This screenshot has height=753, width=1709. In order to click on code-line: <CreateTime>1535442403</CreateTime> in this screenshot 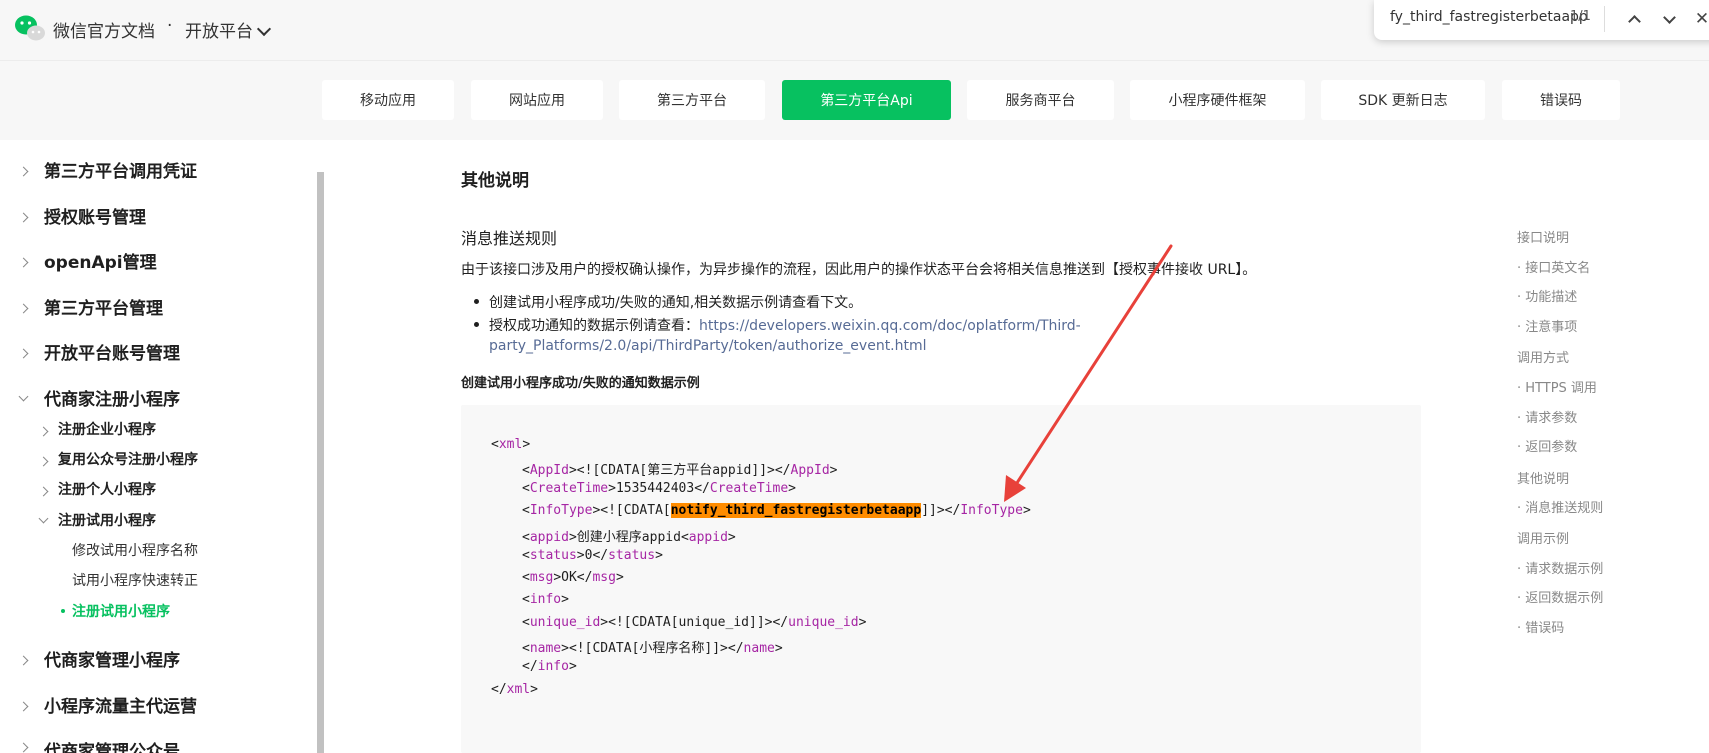, I will do `click(659, 488)`.